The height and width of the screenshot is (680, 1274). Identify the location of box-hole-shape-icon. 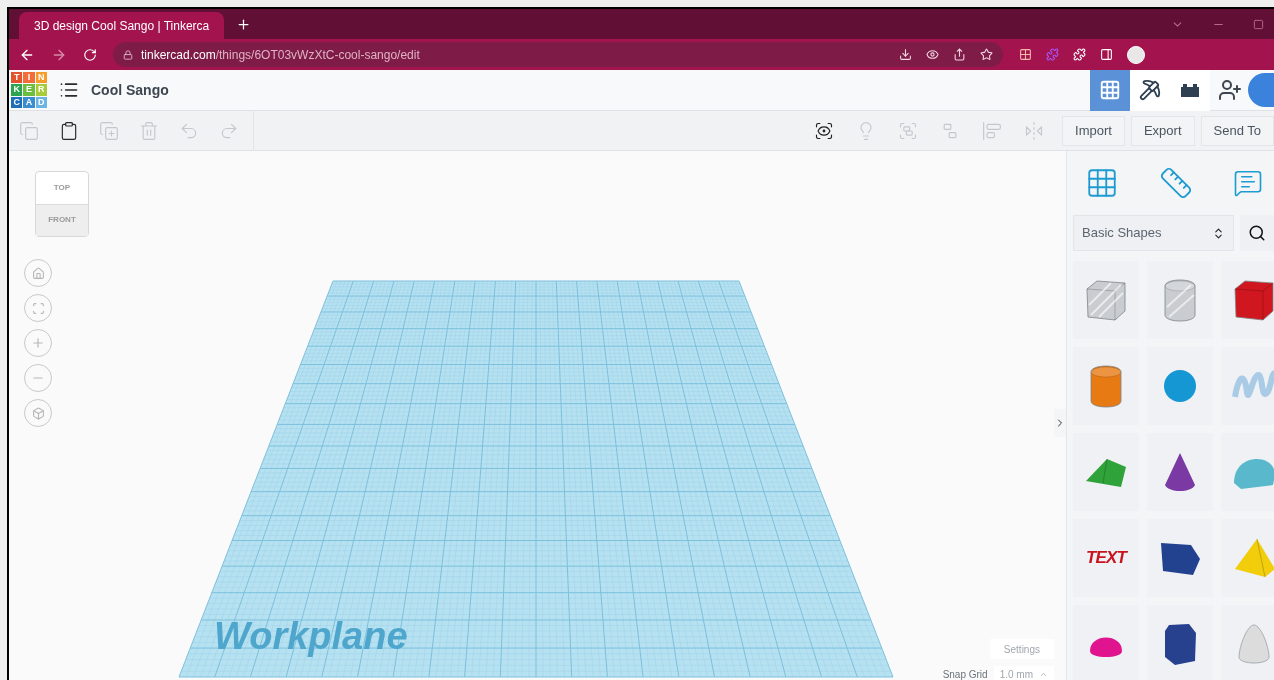
(1106, 300).